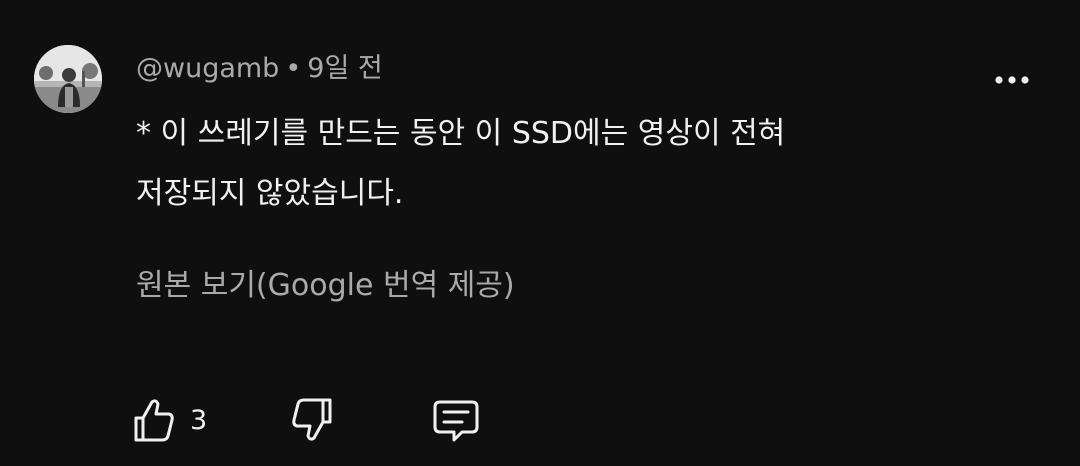 Image resolution: width=1080 pixels, height=466 pixels. I want to click on comment-time: 9일 전, so click(345, 68).